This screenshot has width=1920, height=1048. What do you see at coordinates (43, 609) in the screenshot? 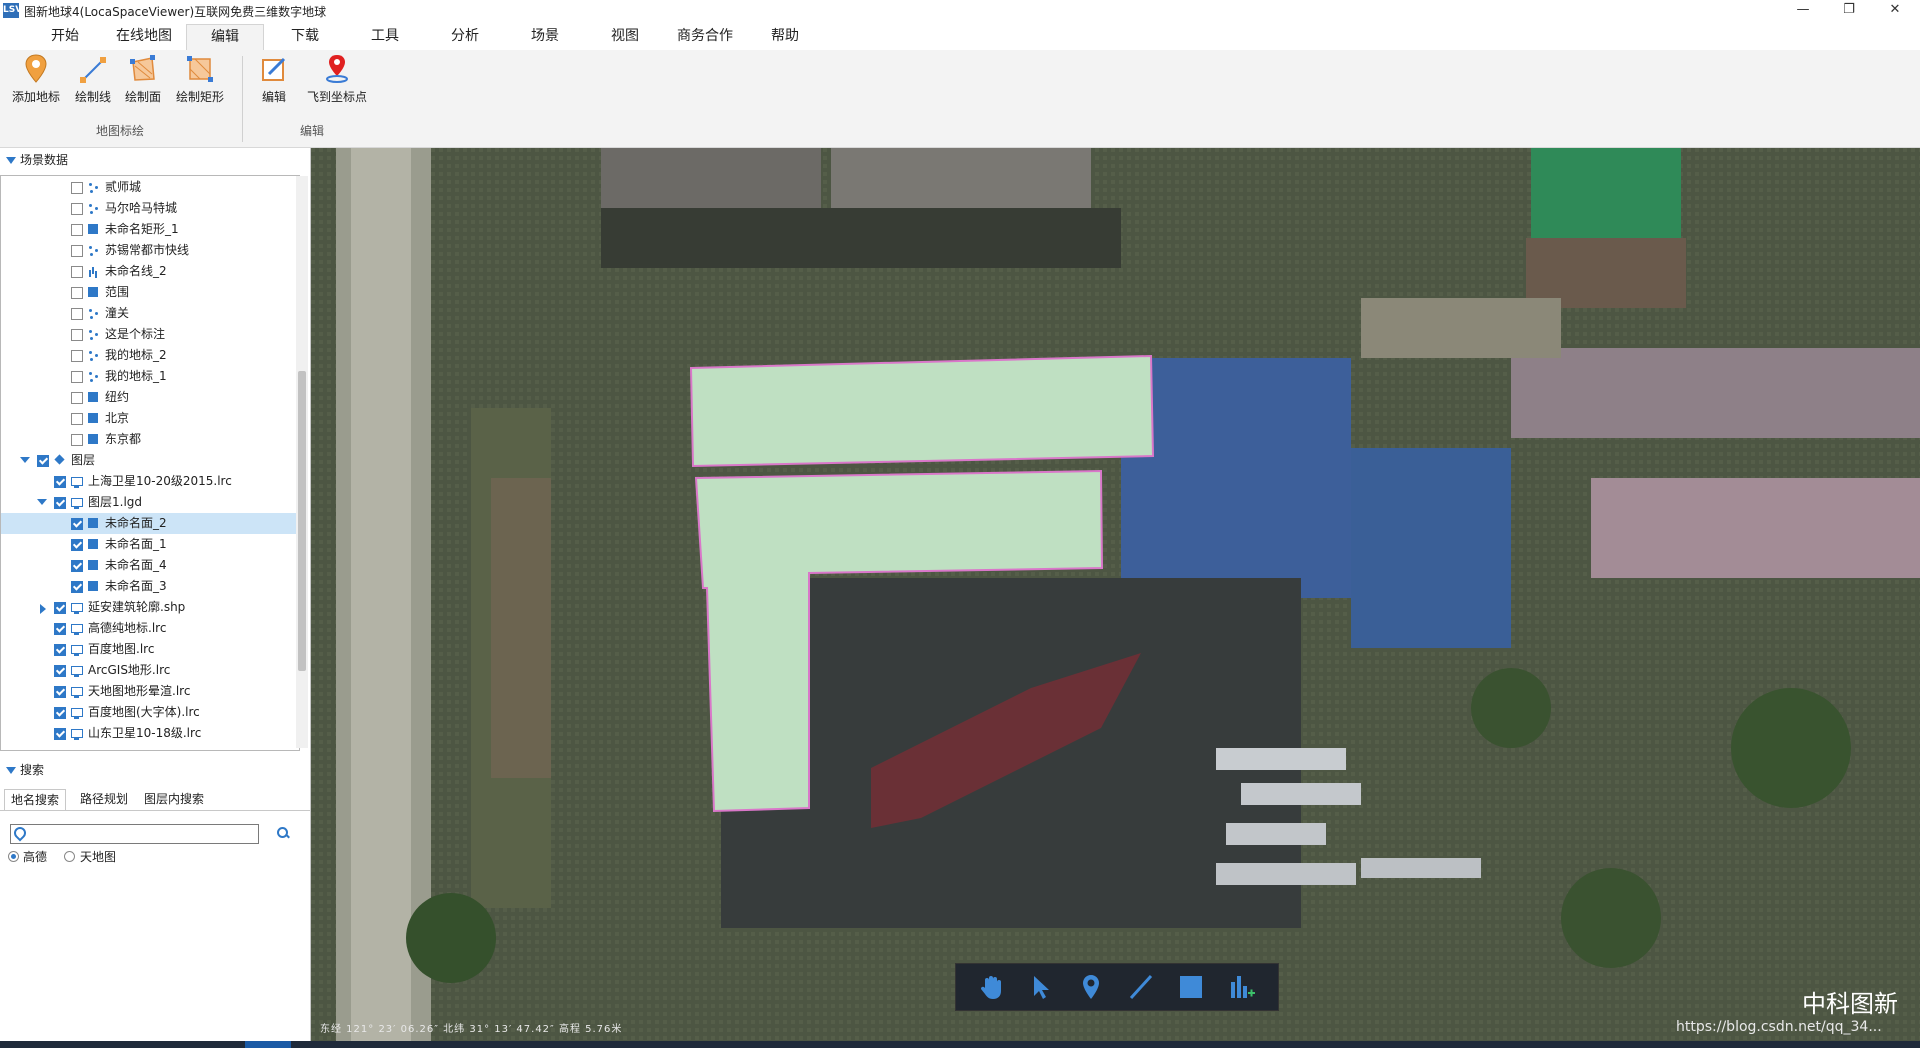
I see `expand-right-icon` at bounding box center [43, 609].